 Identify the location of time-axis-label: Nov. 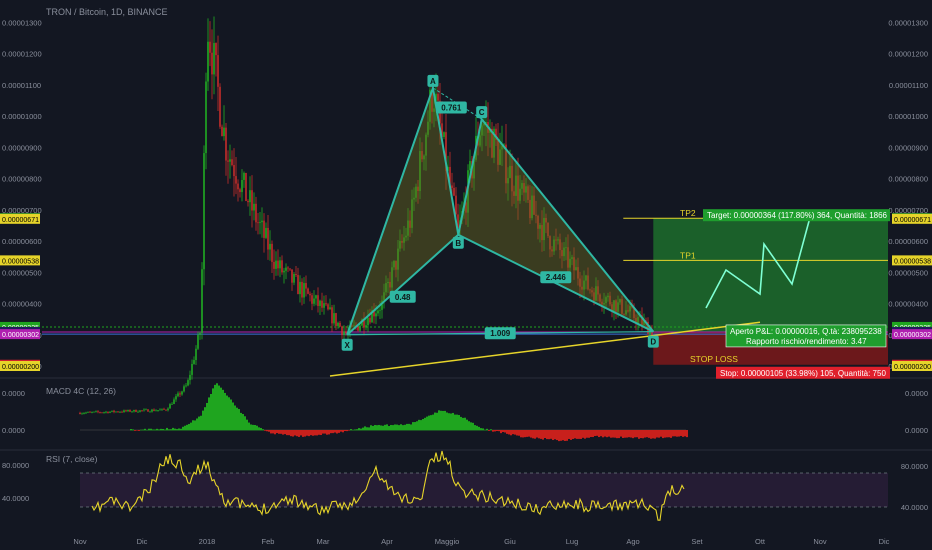
(80, 541).